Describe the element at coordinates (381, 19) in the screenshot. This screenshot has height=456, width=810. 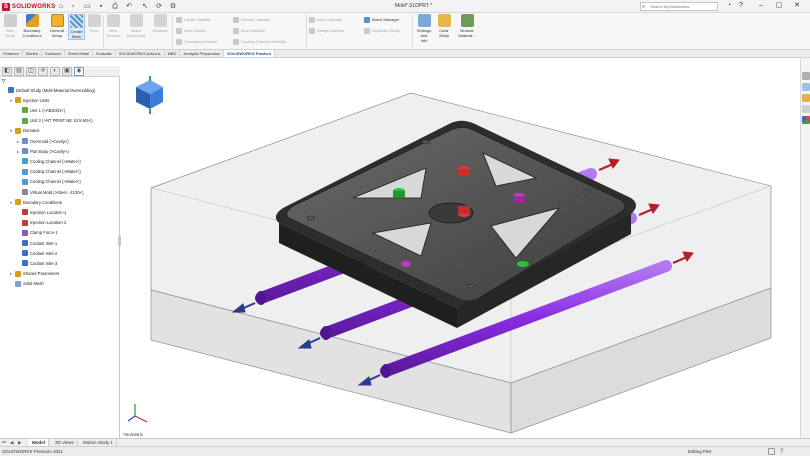
I see `batch-manager-button: Batch Manager` at that location.